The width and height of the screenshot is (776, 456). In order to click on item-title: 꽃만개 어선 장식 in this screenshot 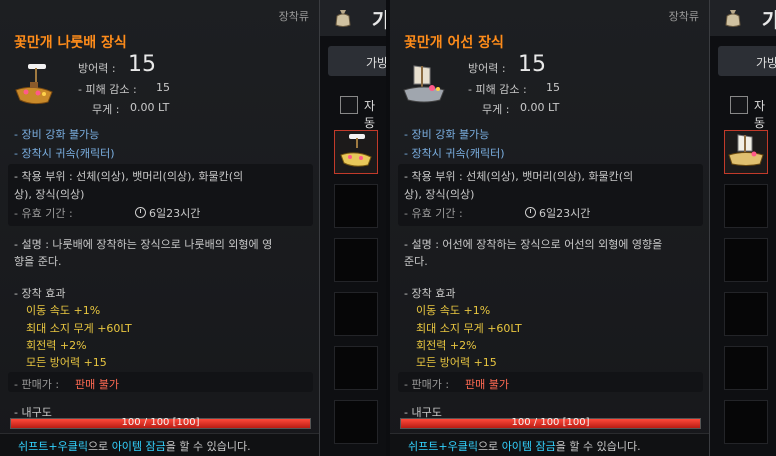, I will do `click(454, 43)`.